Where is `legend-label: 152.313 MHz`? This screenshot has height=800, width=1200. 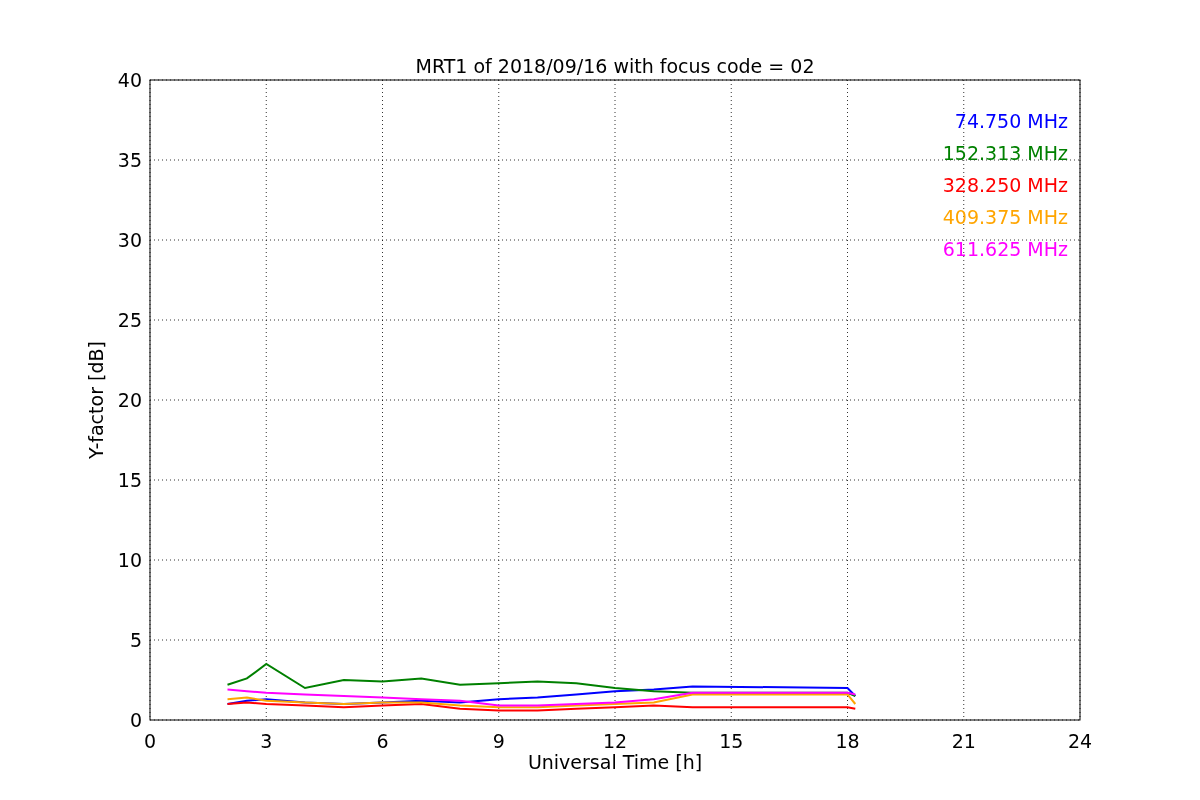 legend-label: 152.313 MHz is located at coordinates (1005, 153).